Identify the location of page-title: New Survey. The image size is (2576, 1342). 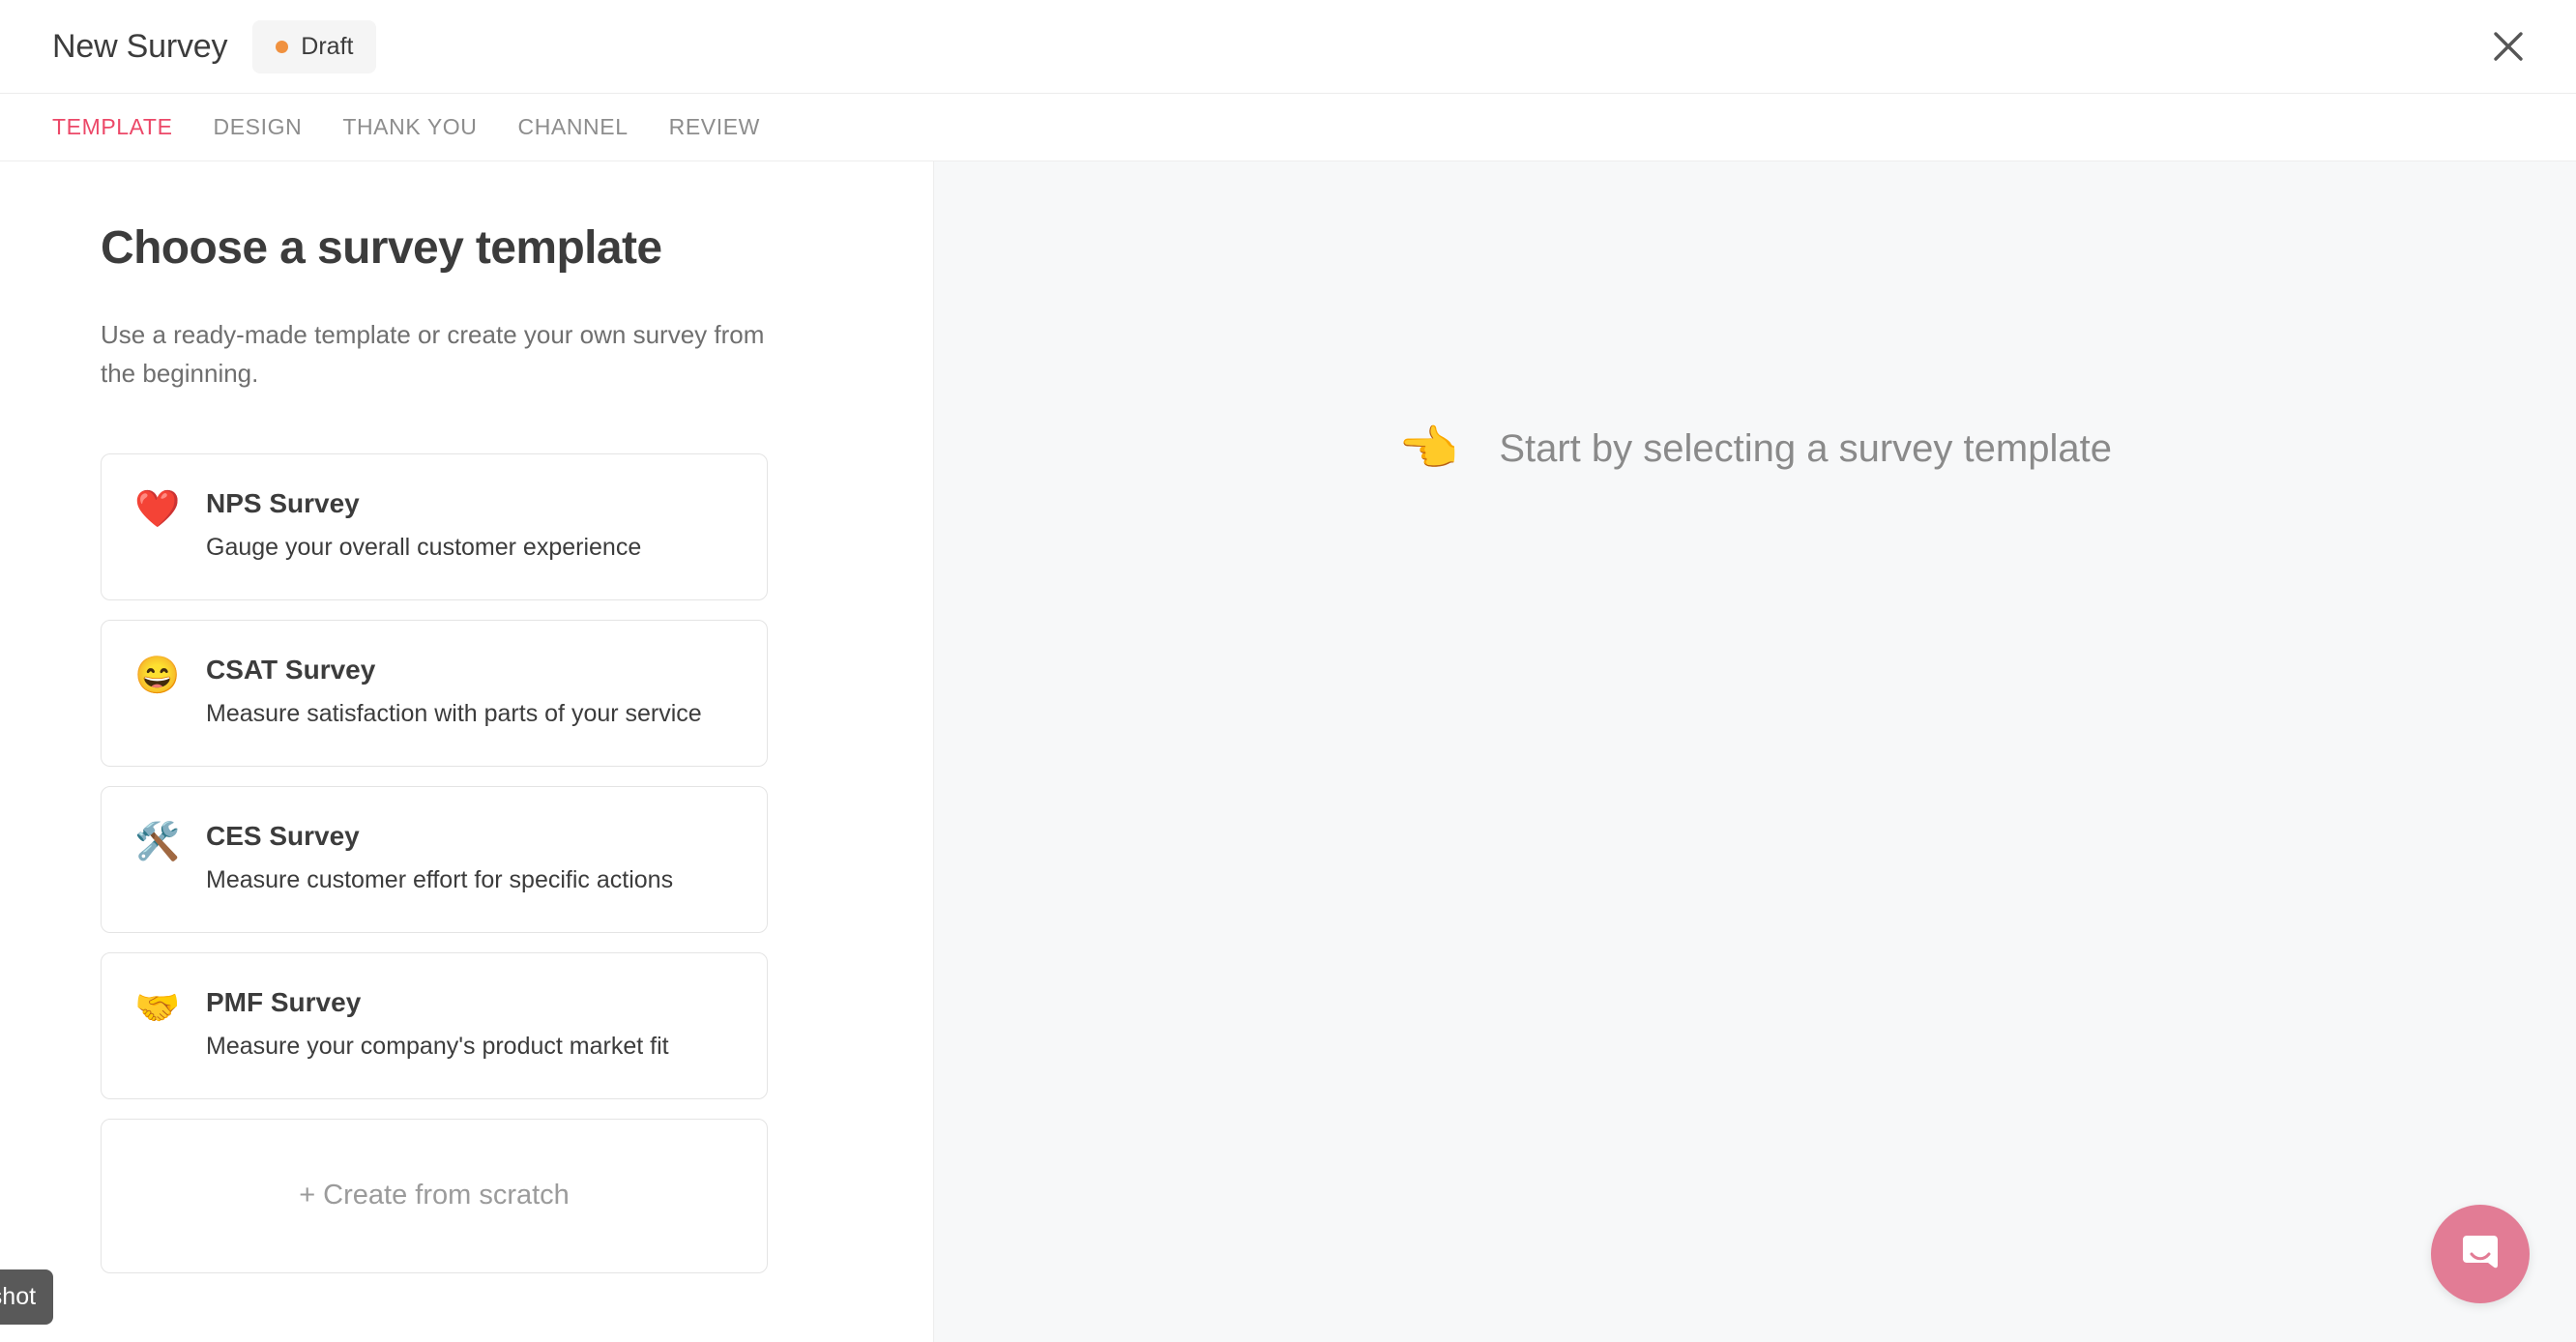
(140, 46).